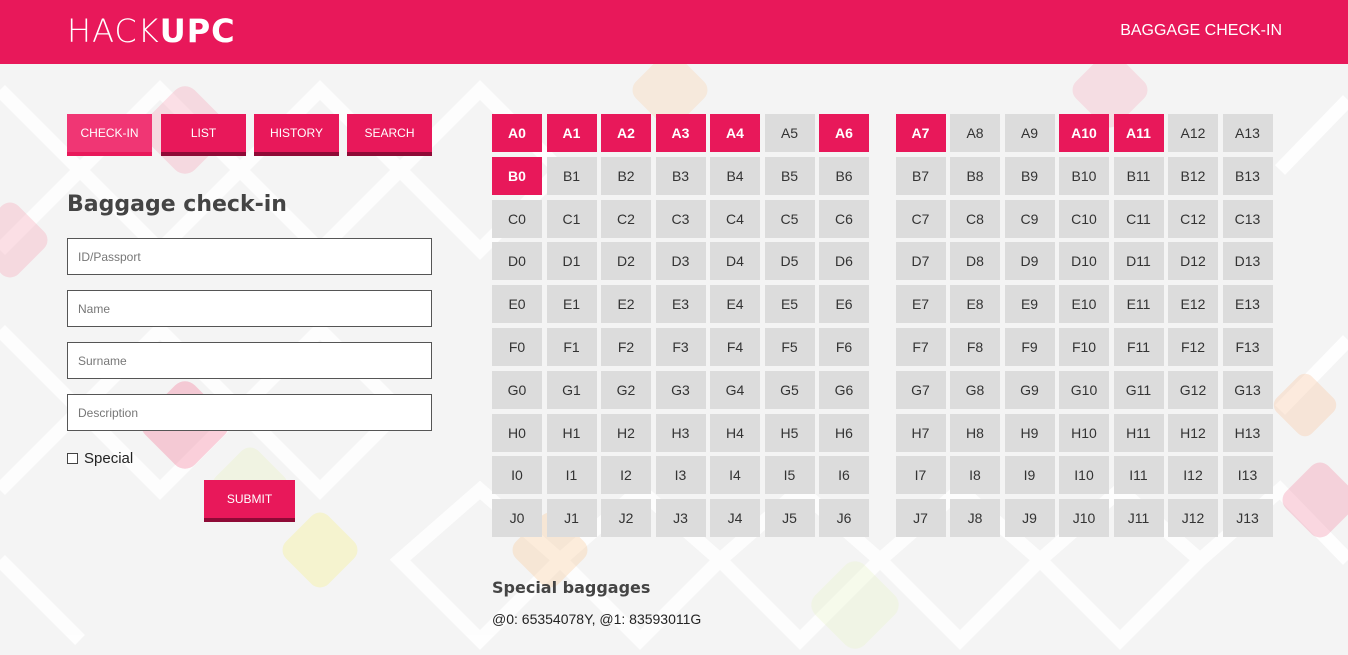 This screenshot has height=655, width=1348. What do you see at coordinates (1193, 304) in the screenshot?
I see `slot-e12: E12` at bounding box center [1193, 304].